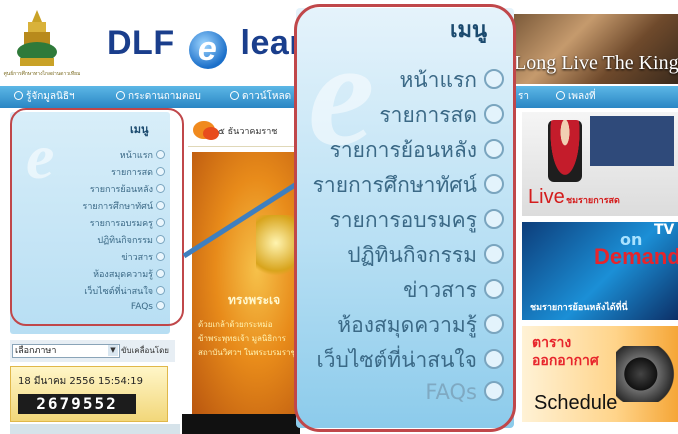 The image size is (678, 434). Describe the element at coordinates (80, 381) in the screenshot. I see `date-time: 18 มีนาคม 2556 15:54:19` at that location.